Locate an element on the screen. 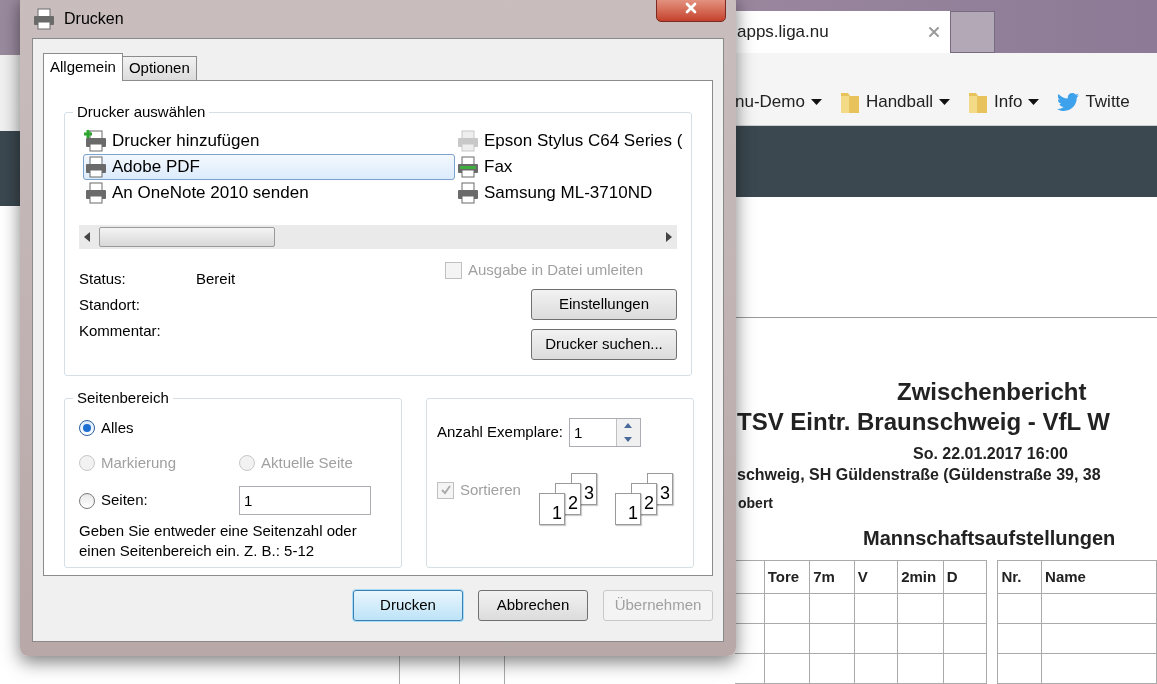 The width and height of the screenshot is (1157, 684). radio-option: Seiten: is located at coordinates (159, 500).